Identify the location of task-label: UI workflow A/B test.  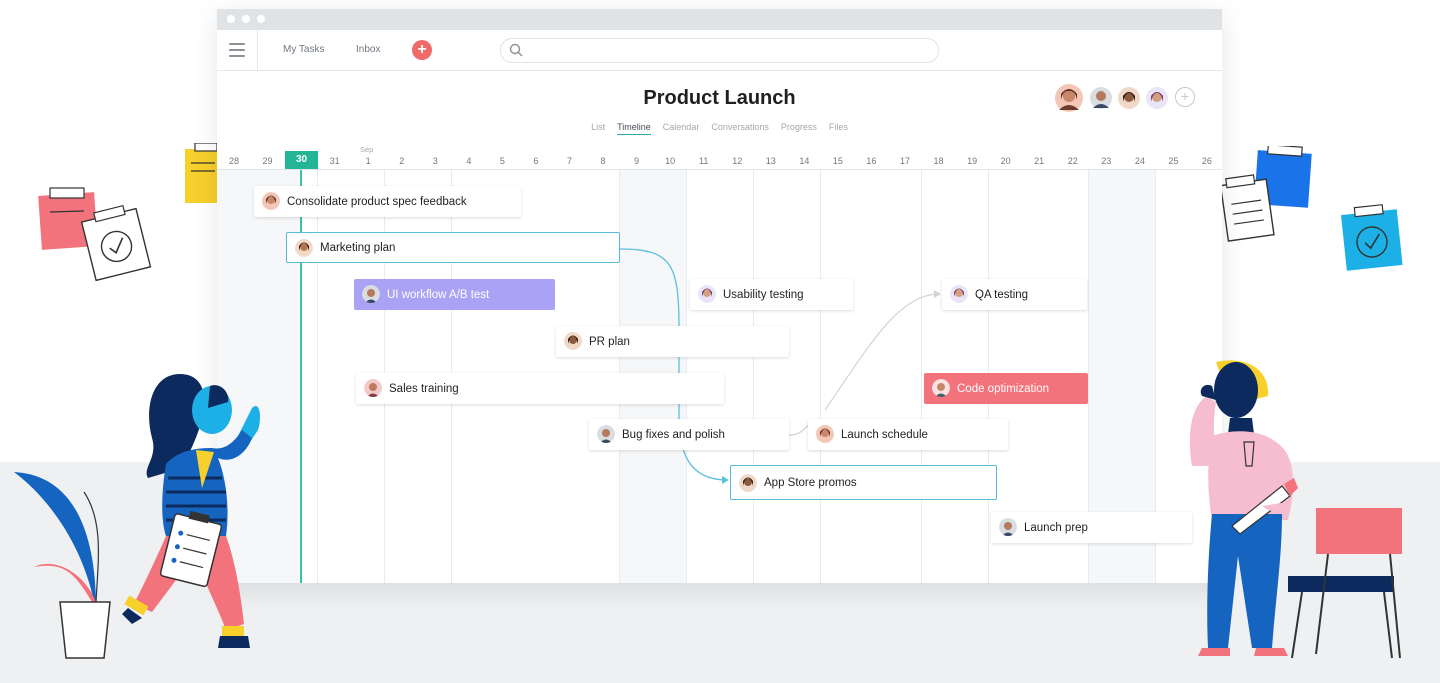
(438, 294).